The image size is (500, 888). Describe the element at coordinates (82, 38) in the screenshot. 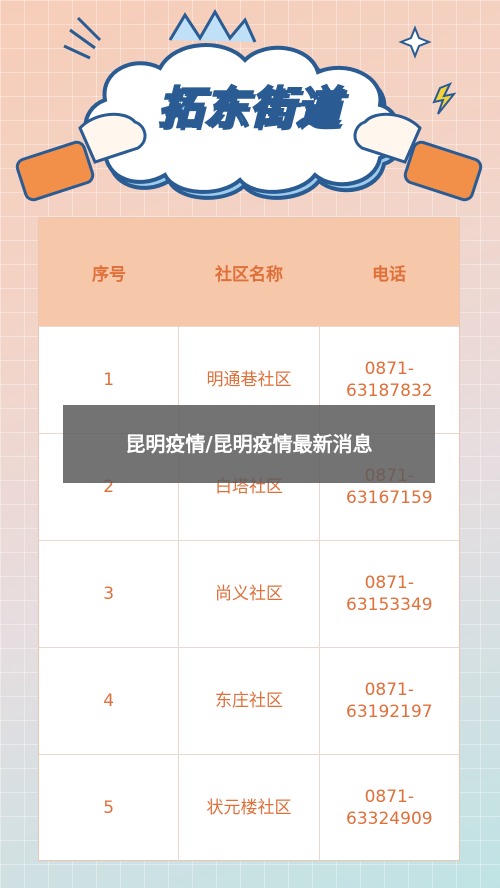

I see `sparkle-lines-left` at that location.